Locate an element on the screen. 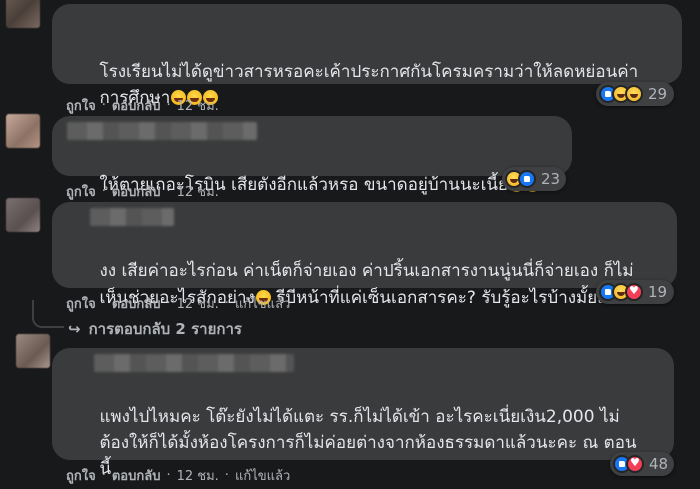 This screenshot has height=489, width=700. reaction-count: 23 is located at coordinates (551, 179).